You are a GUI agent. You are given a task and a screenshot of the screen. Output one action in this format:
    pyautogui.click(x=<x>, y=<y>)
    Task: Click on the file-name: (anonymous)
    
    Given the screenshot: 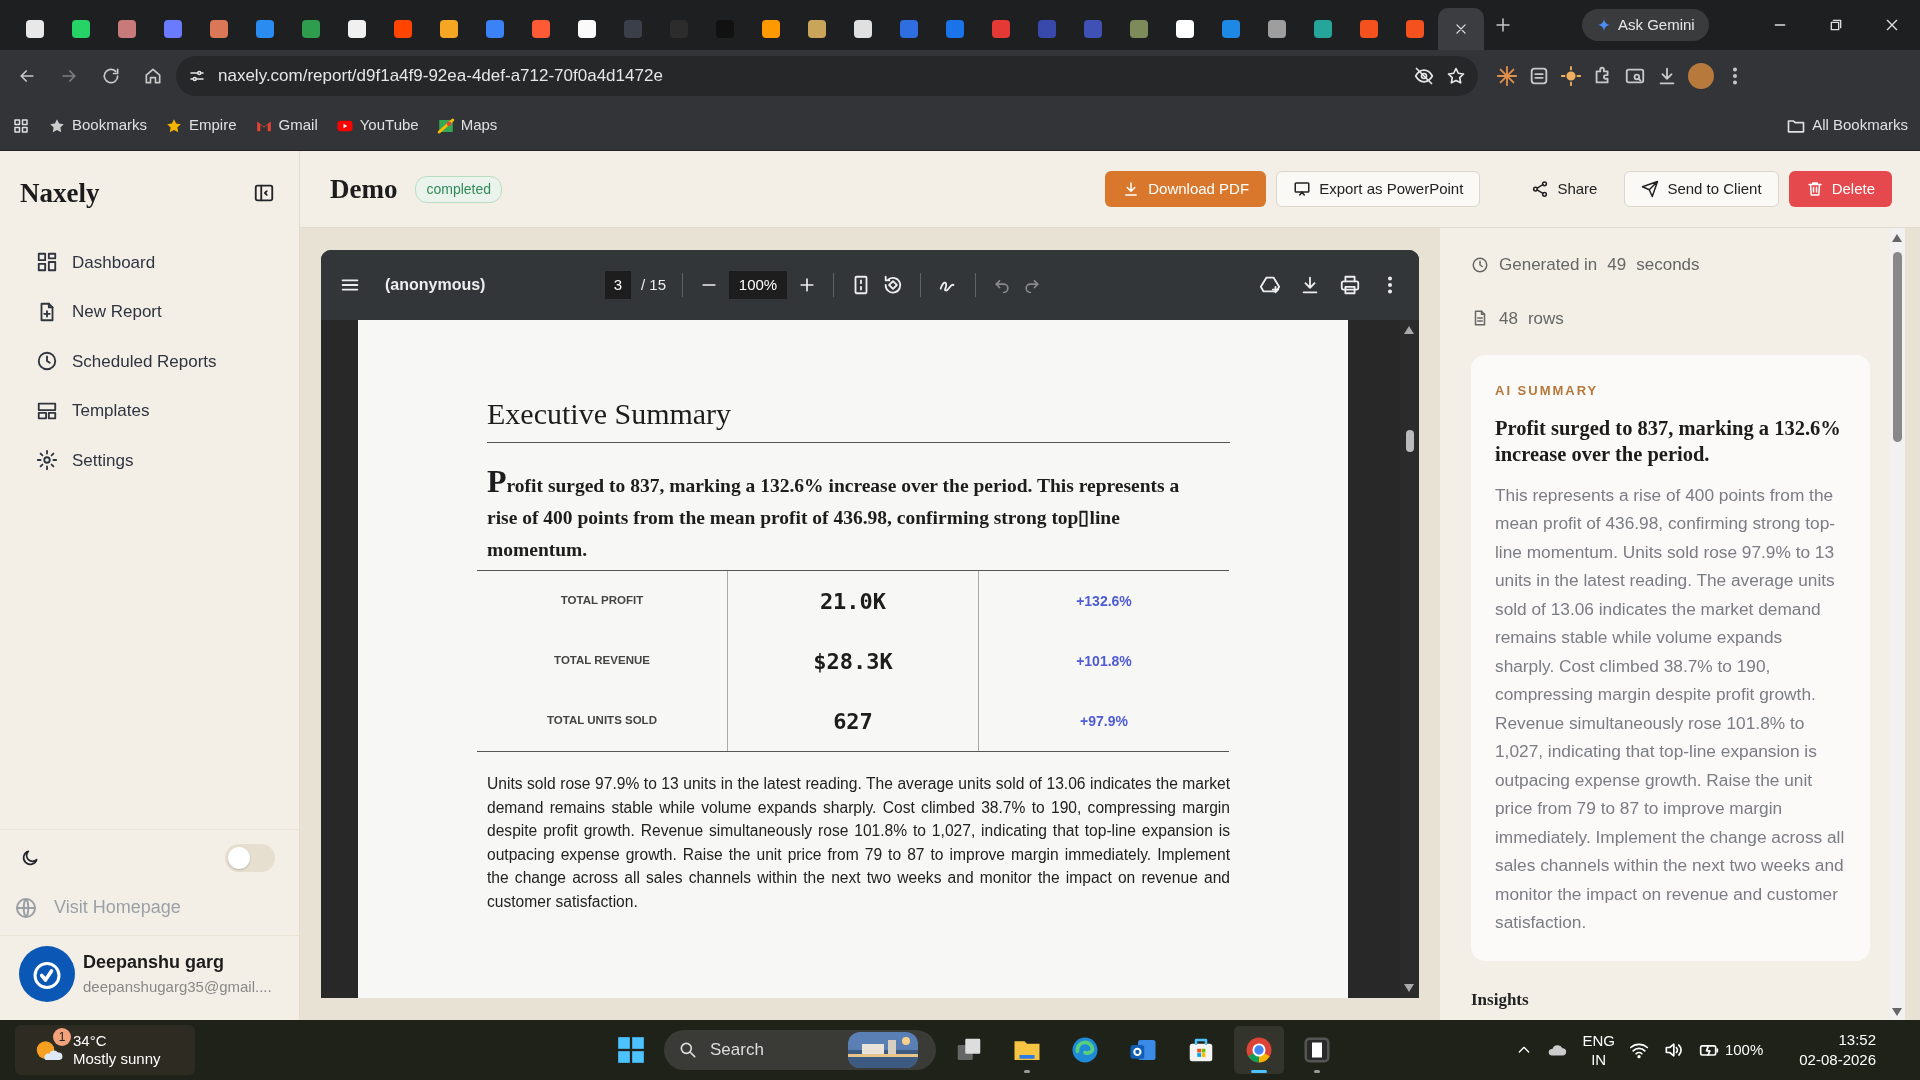 What is the action you would take?
    pyautogui.click(x=436, y=285)
    